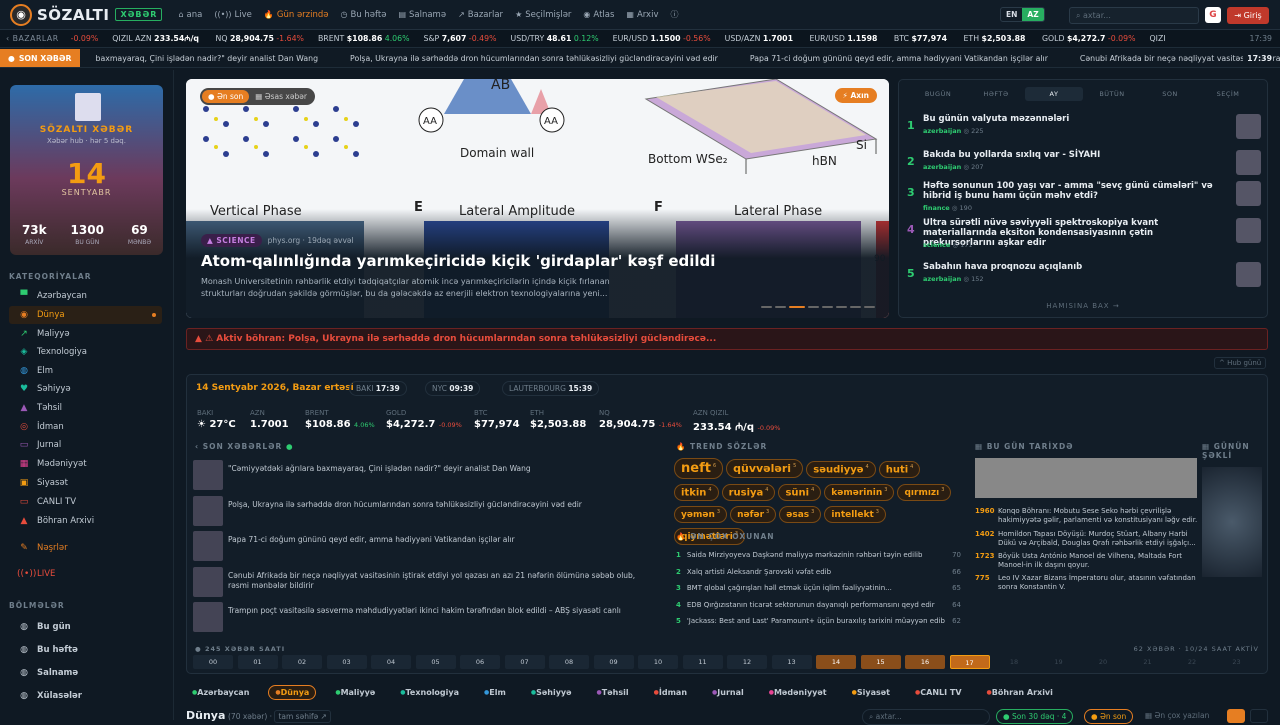  I want to click on trend-tag: yəmən3, so click(700, 514).